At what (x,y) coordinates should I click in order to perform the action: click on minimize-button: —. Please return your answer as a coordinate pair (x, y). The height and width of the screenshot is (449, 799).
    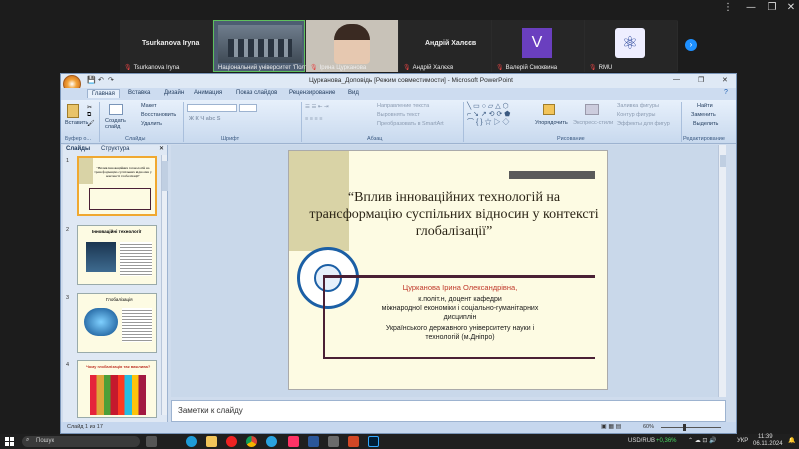
    Looking at the image, I should click on (676, 79).